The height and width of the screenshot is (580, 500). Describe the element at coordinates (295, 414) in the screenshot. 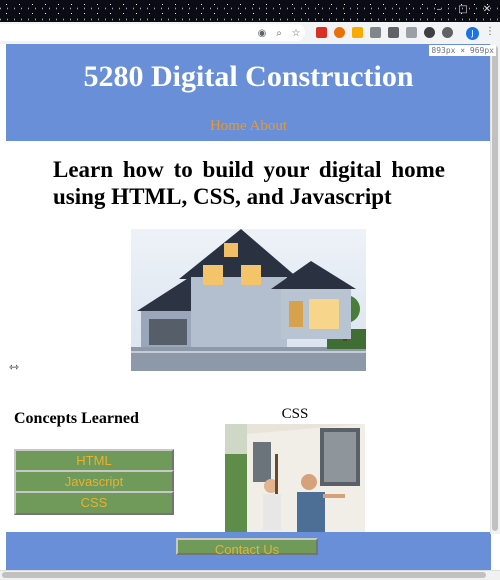

I see `featured-caption: CSS` at that location.